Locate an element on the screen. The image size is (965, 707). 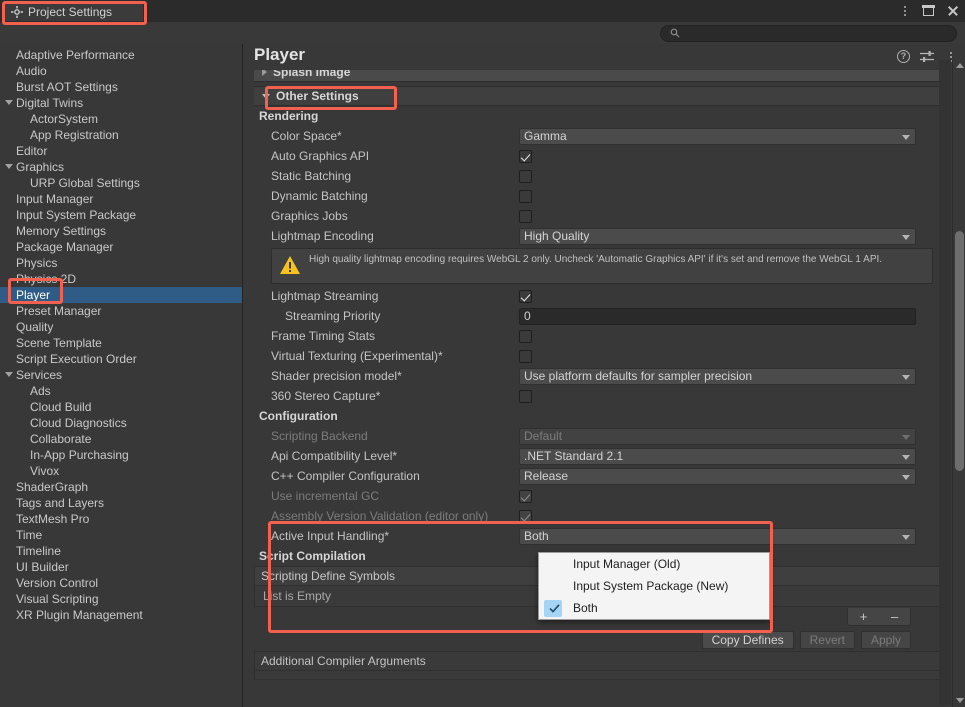
sidebar-item-scene-template: Scene Template is located at coordinates (121, 343).